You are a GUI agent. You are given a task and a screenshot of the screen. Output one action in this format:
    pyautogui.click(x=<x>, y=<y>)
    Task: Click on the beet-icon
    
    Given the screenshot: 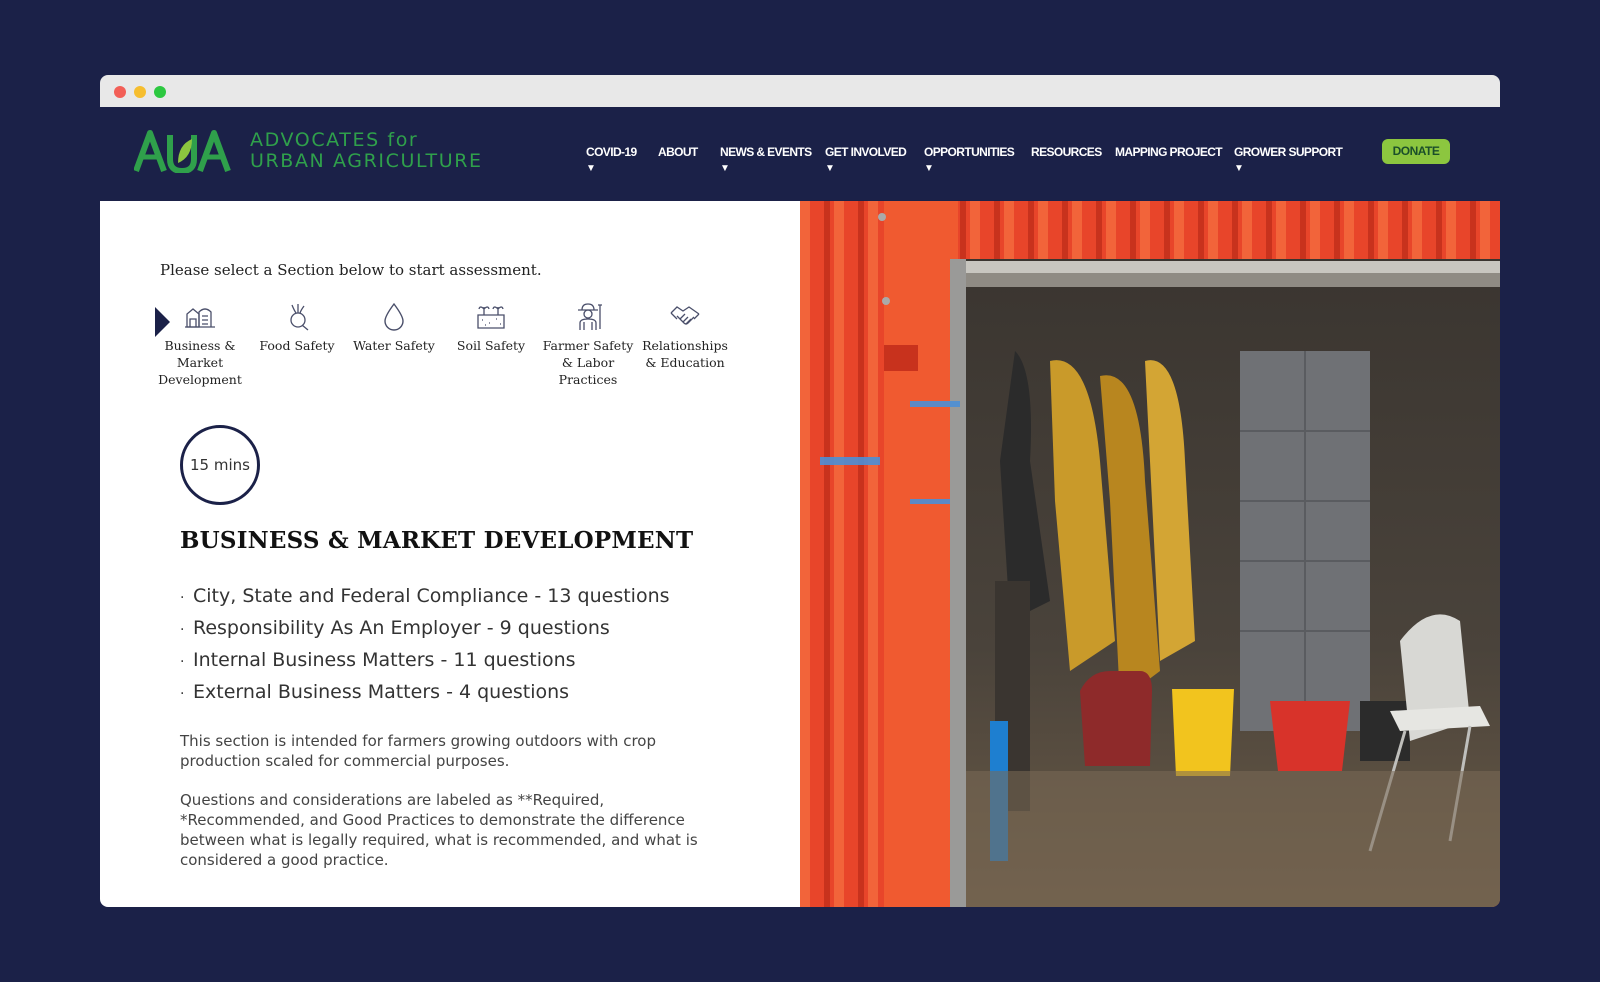 What is the action you would take?
    pyautogui.click(x=299, y=317)
    